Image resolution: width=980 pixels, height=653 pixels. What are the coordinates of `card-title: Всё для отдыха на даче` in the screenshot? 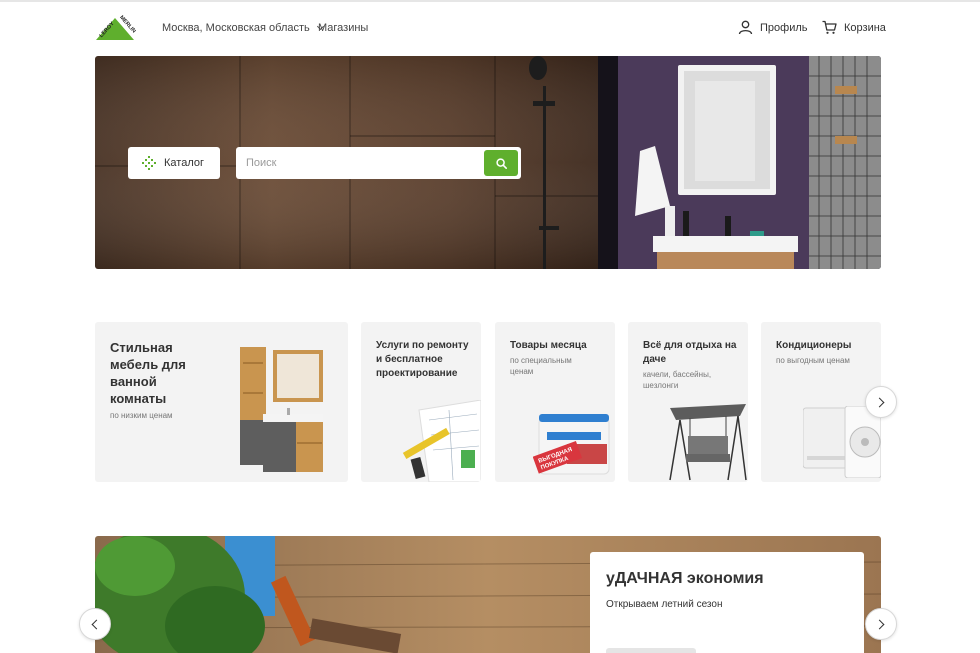 It's located at (690, 352).